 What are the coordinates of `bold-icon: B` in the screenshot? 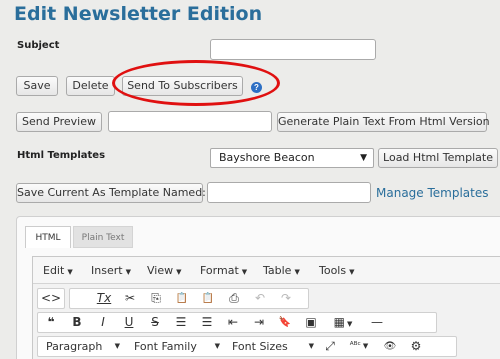 It's located at (77, 322).